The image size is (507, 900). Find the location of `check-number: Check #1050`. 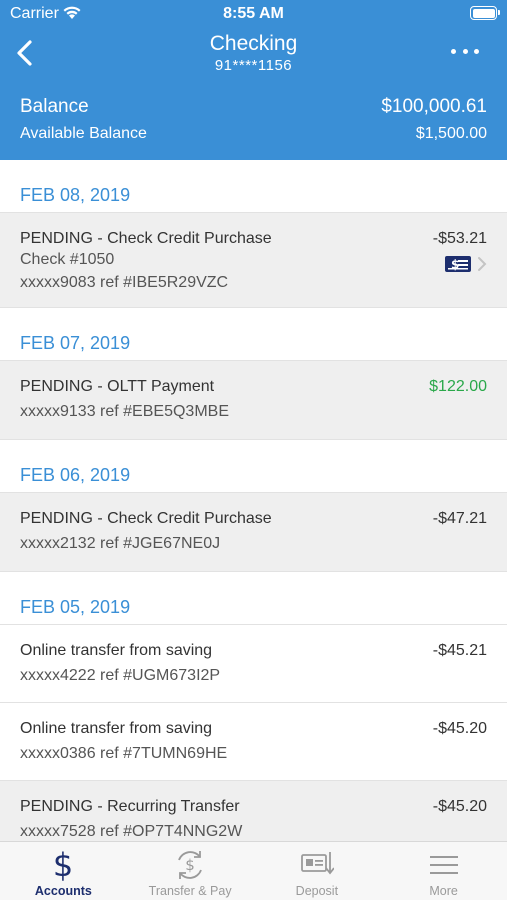

check-number: Check #1050 is located at coordinates (67, 259).